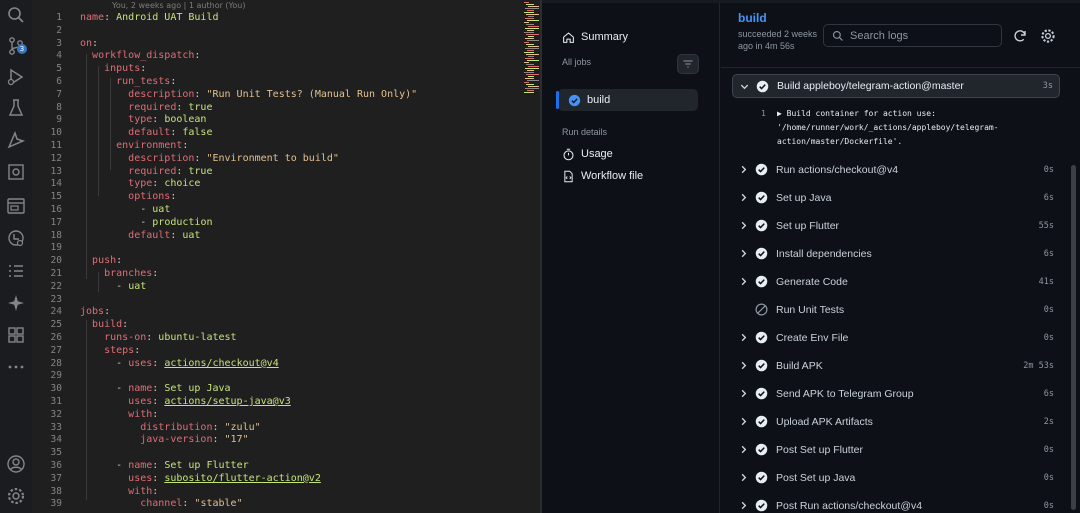  I want to click on step-row: Generate Code 41s, so click(896, 282).